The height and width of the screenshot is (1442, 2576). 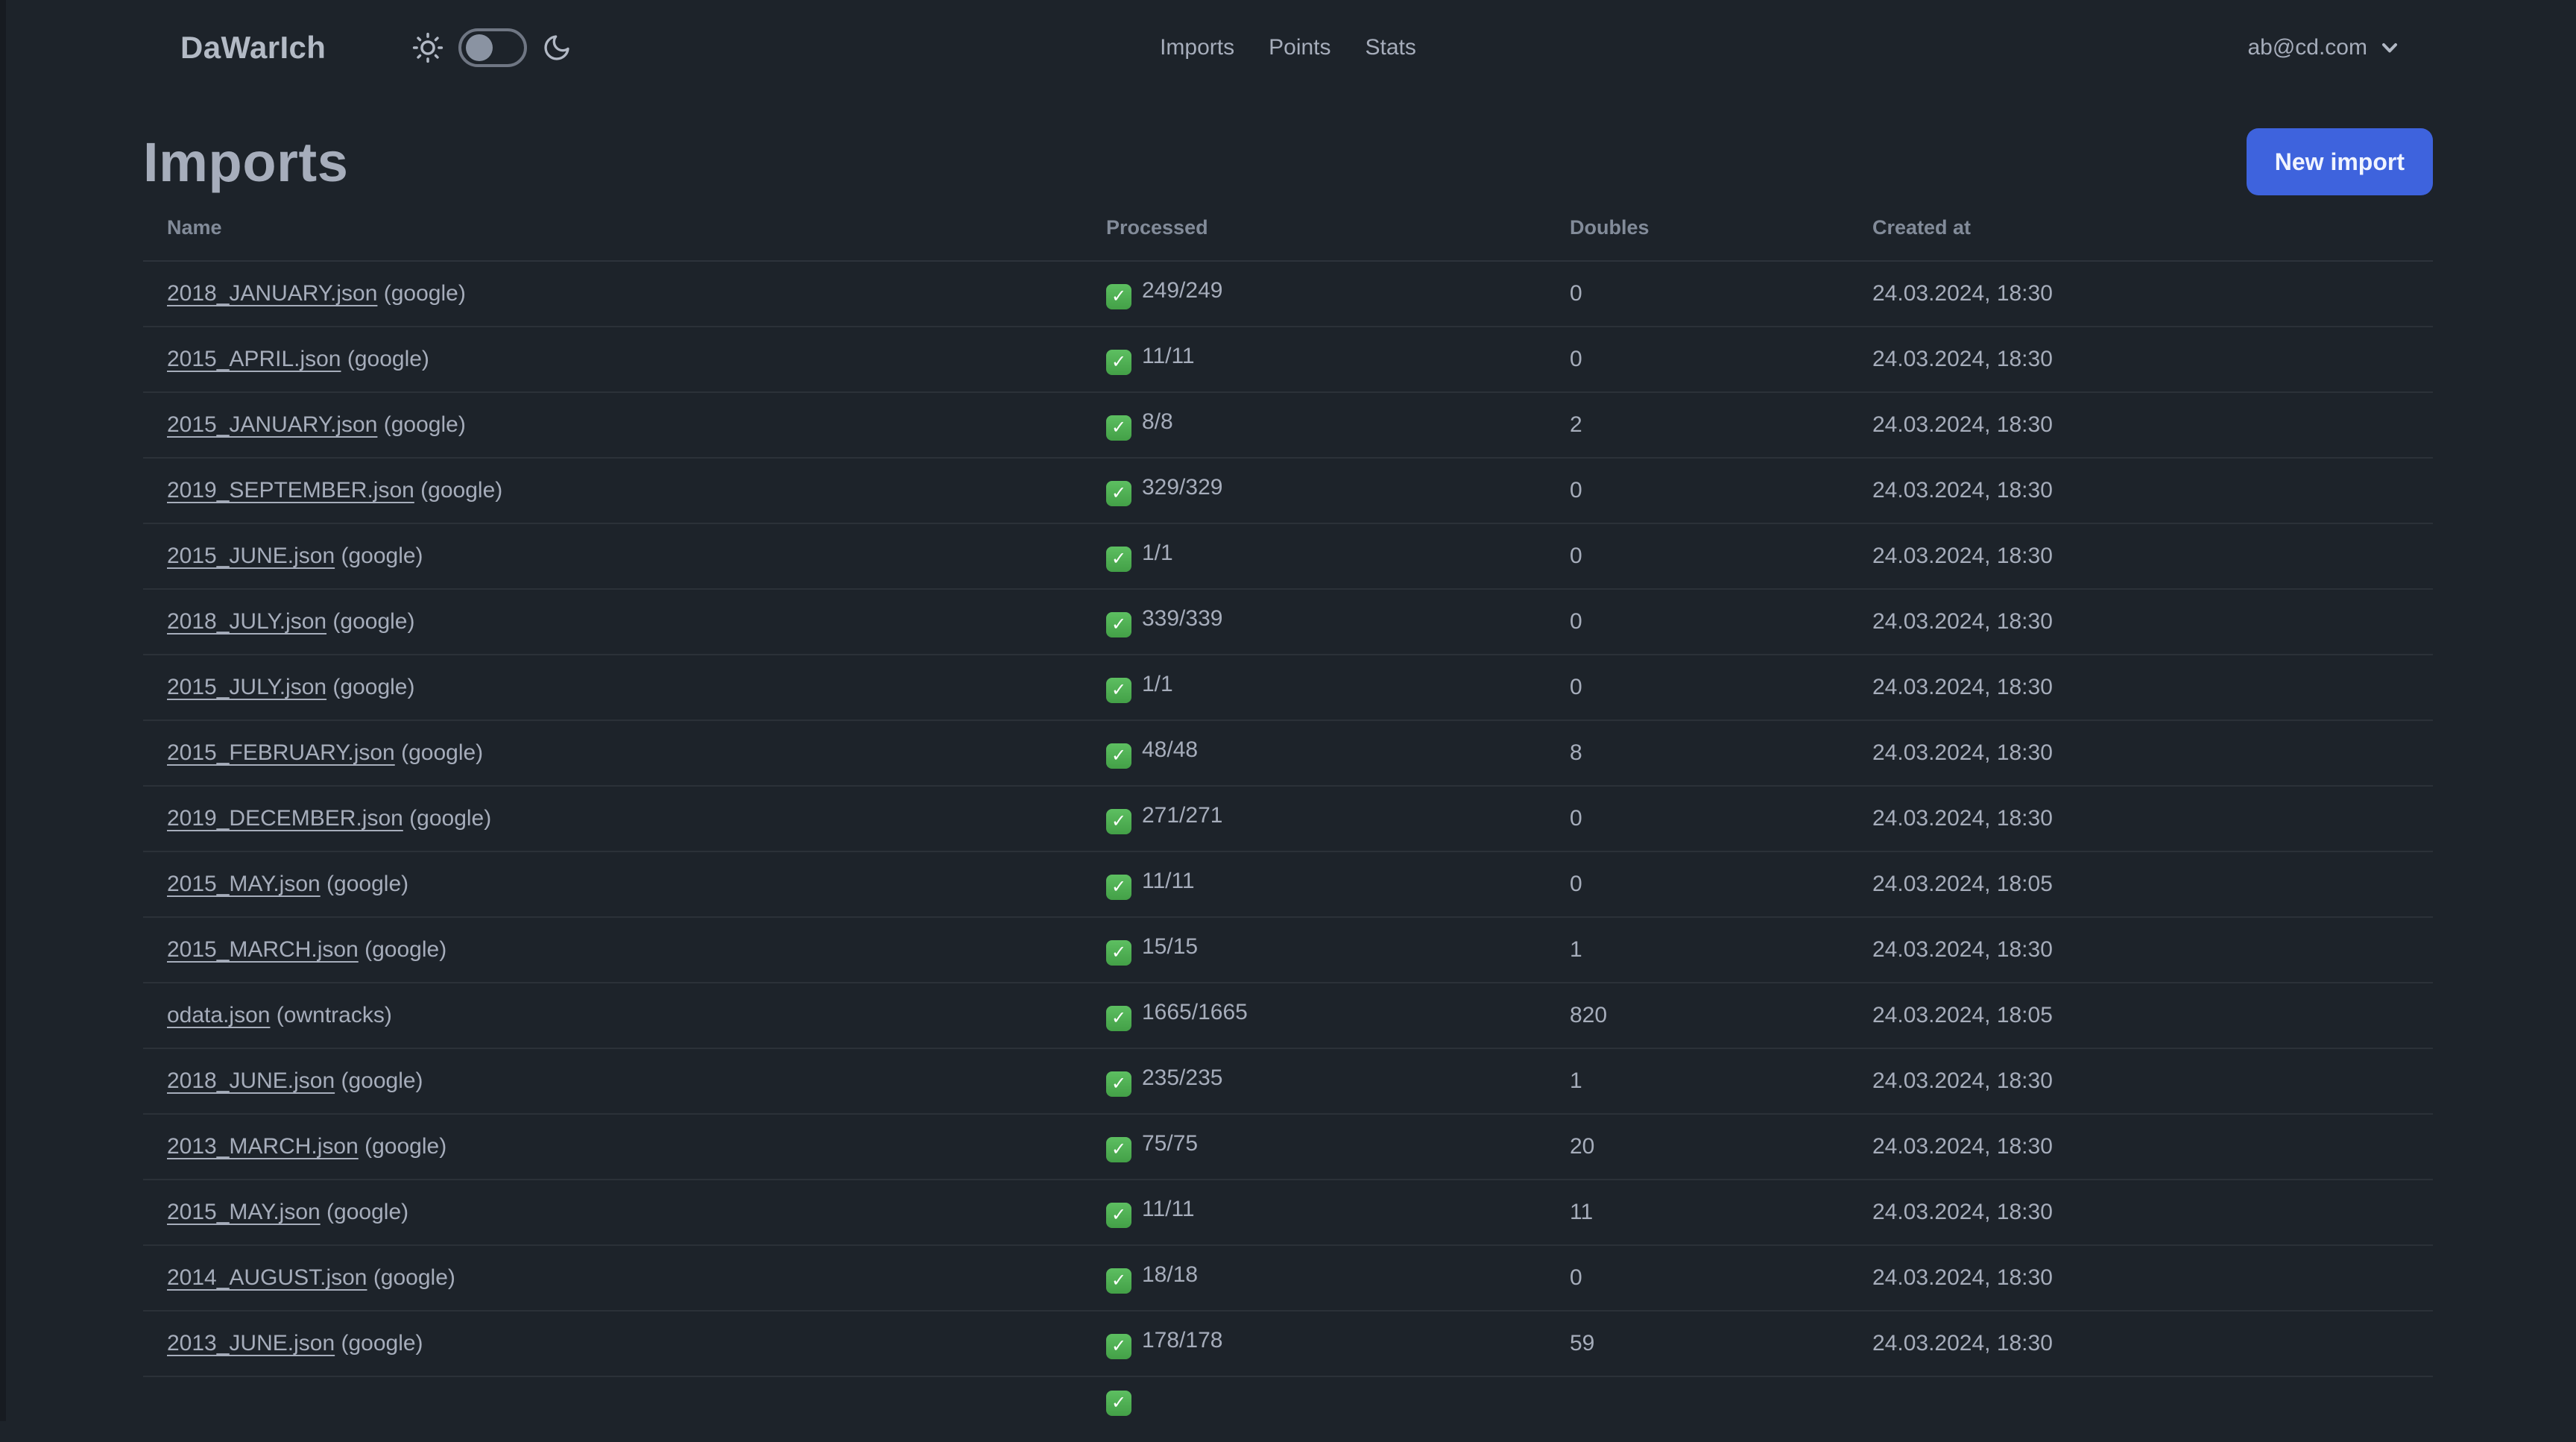 I want to click on theme-toggle, so click(x=493, y=47).